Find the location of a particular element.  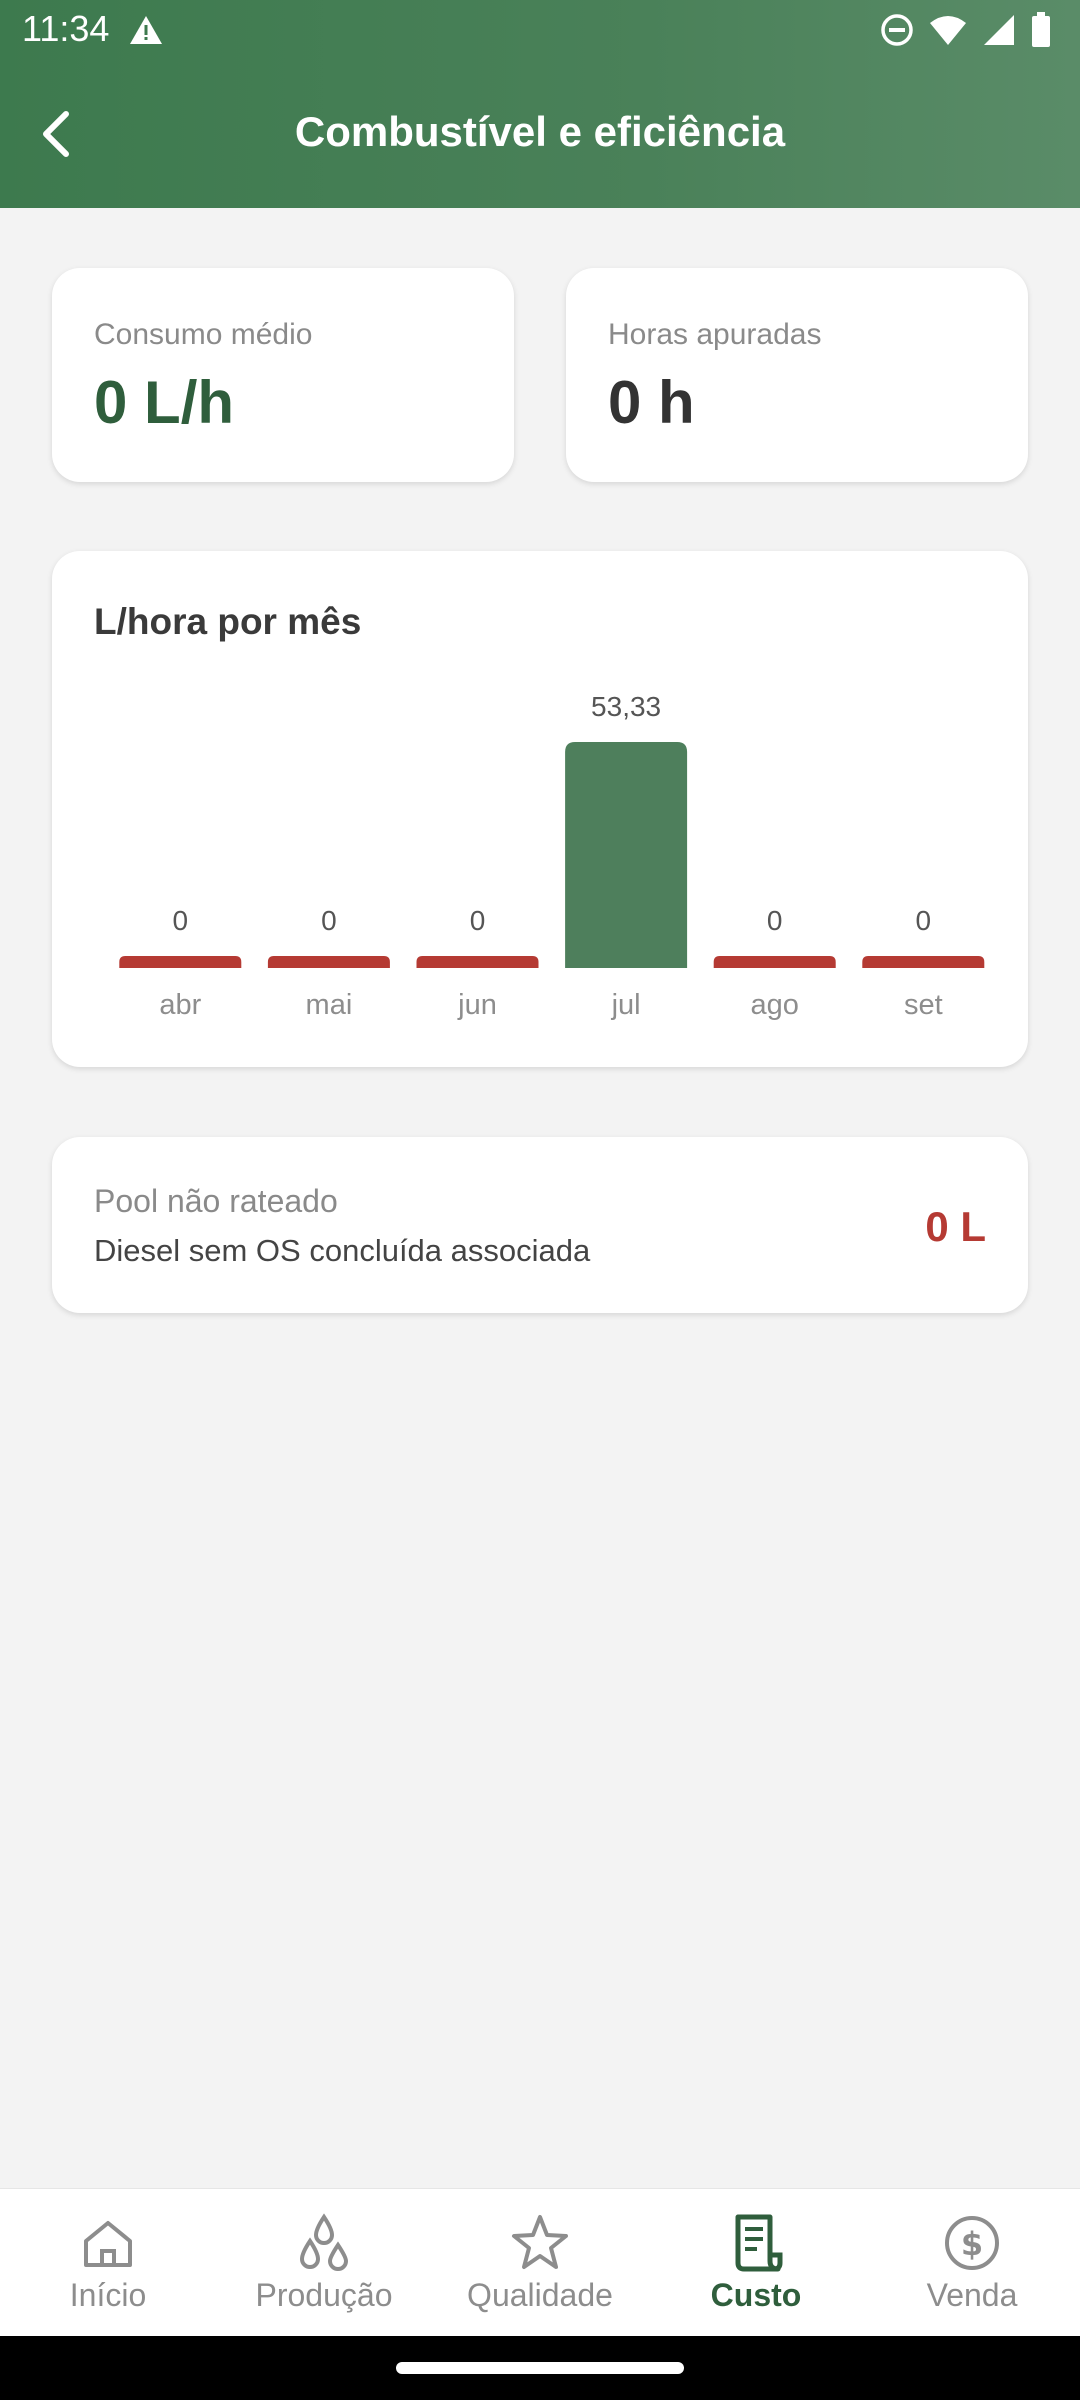

system-navigation-bar is located at coordinates (540, 2368).